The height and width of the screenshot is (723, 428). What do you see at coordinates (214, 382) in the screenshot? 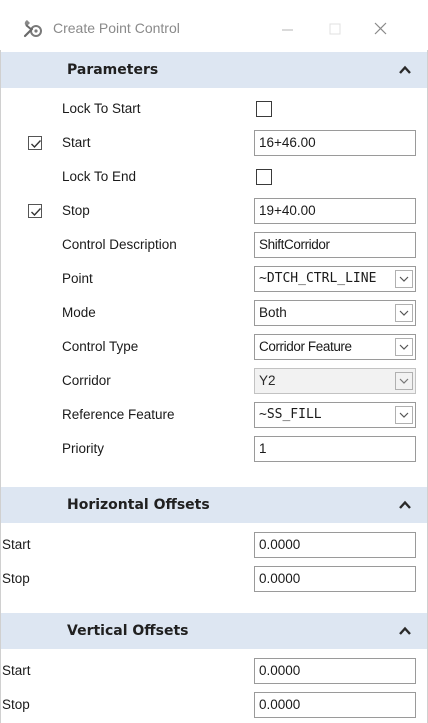
I see `corridor-row: Corridor Y2` at bounding box center [214, 382].